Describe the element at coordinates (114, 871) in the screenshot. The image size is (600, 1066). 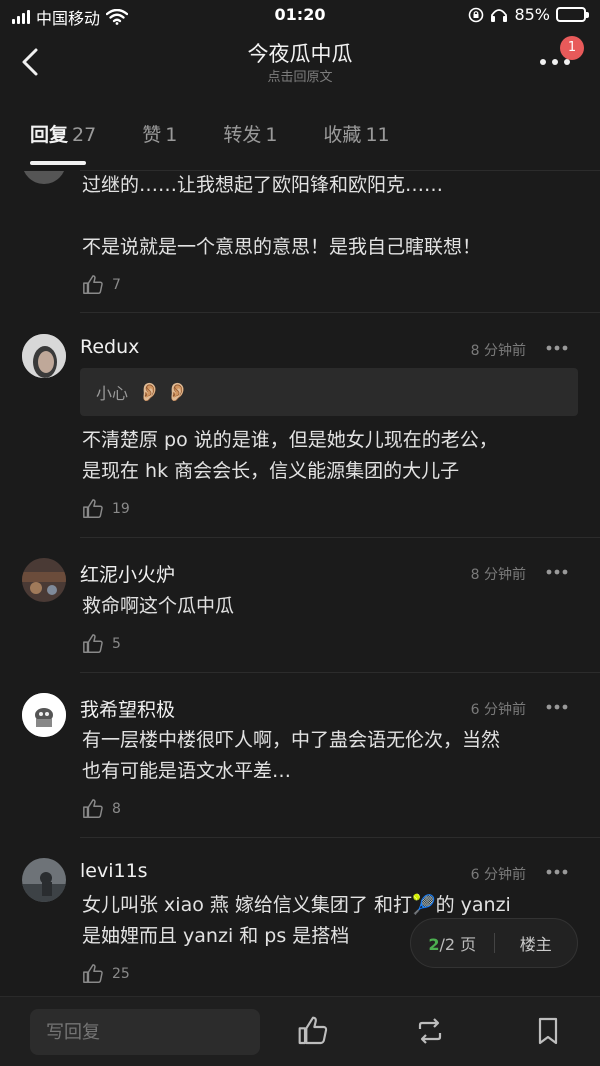
I see `username: levi11s` at that location.